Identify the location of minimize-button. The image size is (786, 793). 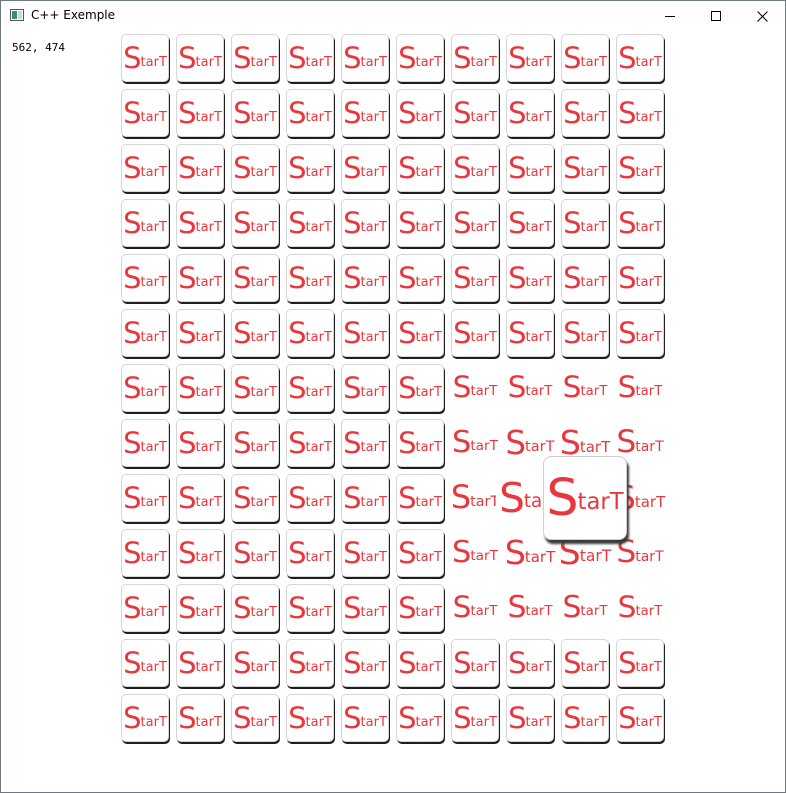
(670, 16).